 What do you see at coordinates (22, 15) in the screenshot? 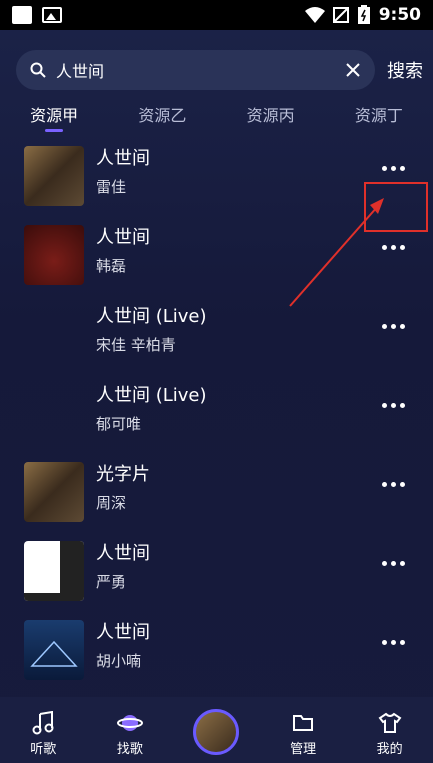
I see `notification-icon` at bounding box center [22, 15].